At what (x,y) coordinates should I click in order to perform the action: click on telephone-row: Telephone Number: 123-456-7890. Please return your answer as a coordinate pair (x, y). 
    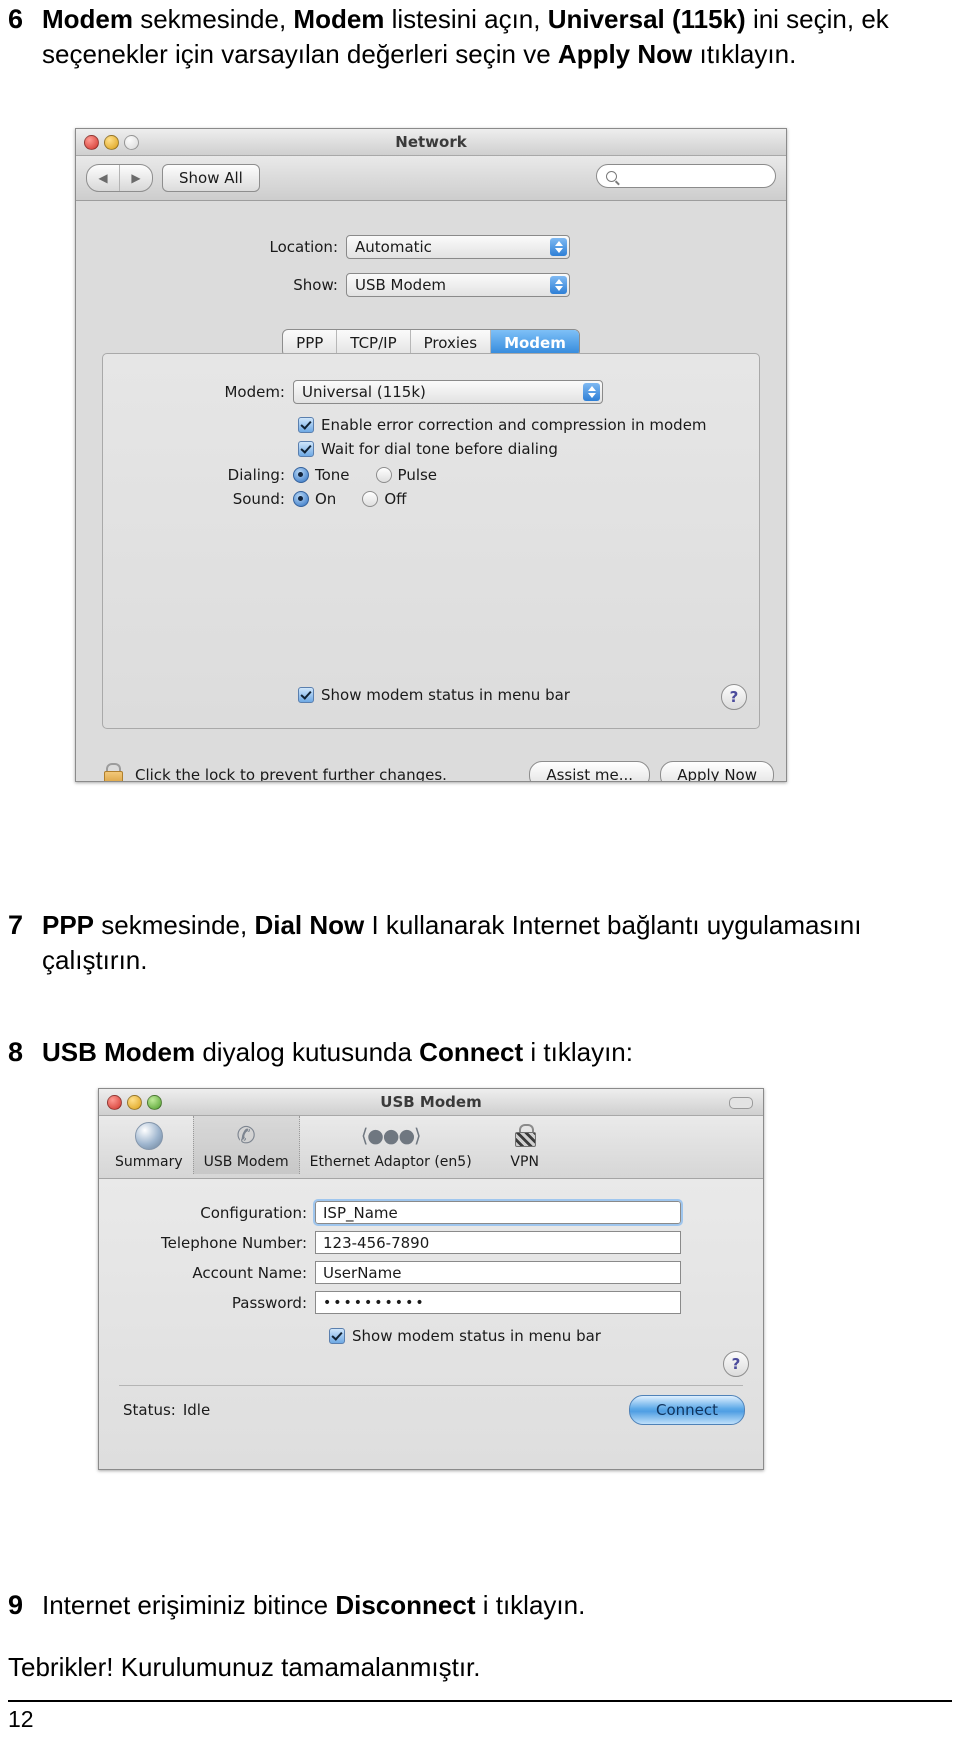
    Looking at the image, I should click on (431, 1242).